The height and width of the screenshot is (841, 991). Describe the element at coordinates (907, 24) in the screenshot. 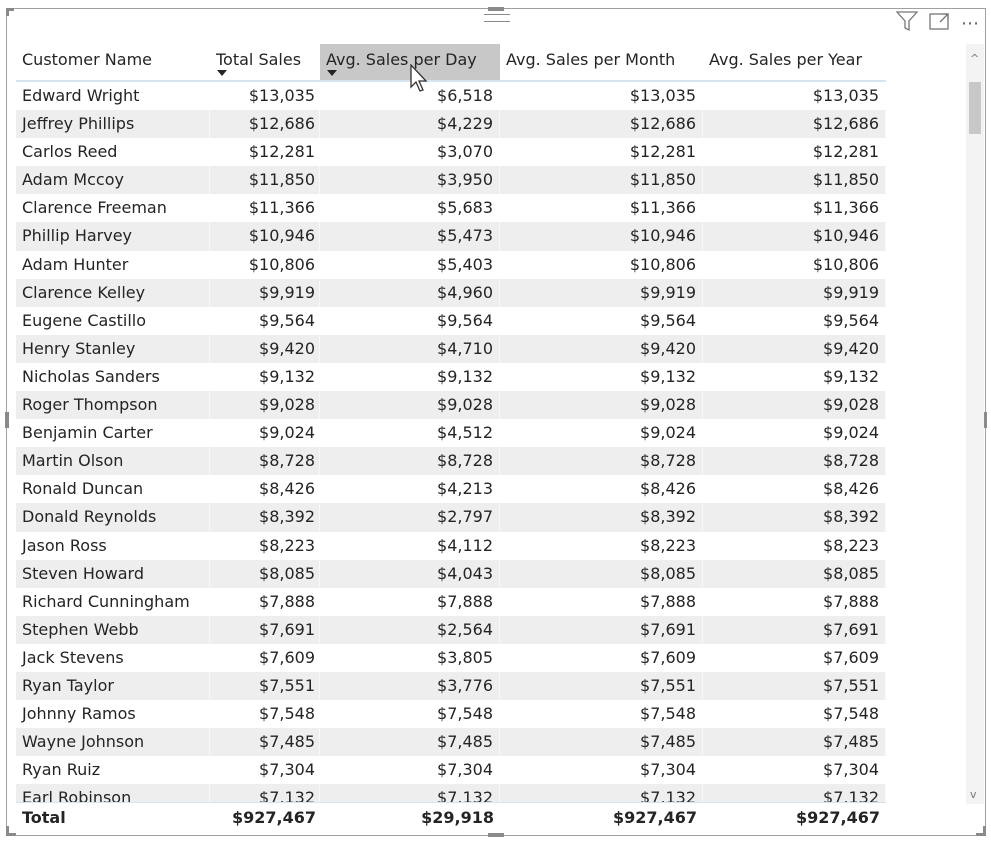

I see `filter-icon` at that location.